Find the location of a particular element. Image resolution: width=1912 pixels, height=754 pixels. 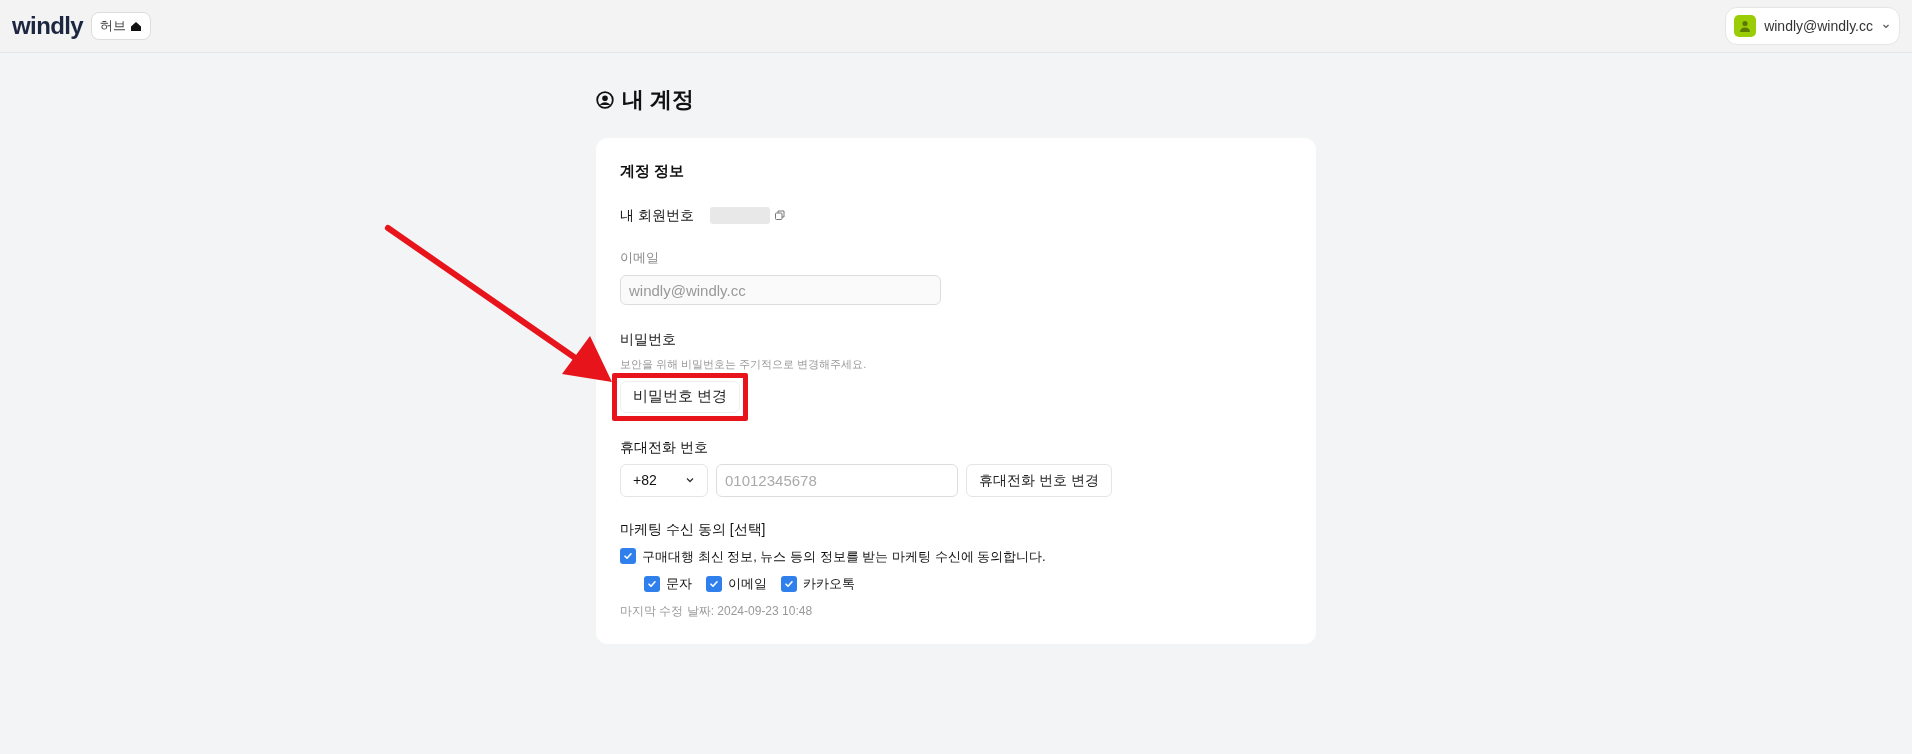

marketing-label: 마케팅 수신 동의 [선택] is located at coordinates (693, 529).